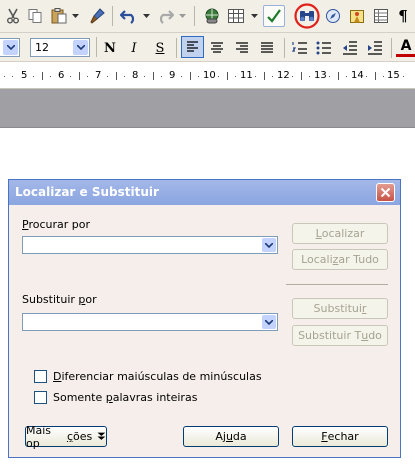  Describe the element at coordinates (125, 397) in the screenshot. I see `whole-words-label: Somente palavras inteiras` at that location.